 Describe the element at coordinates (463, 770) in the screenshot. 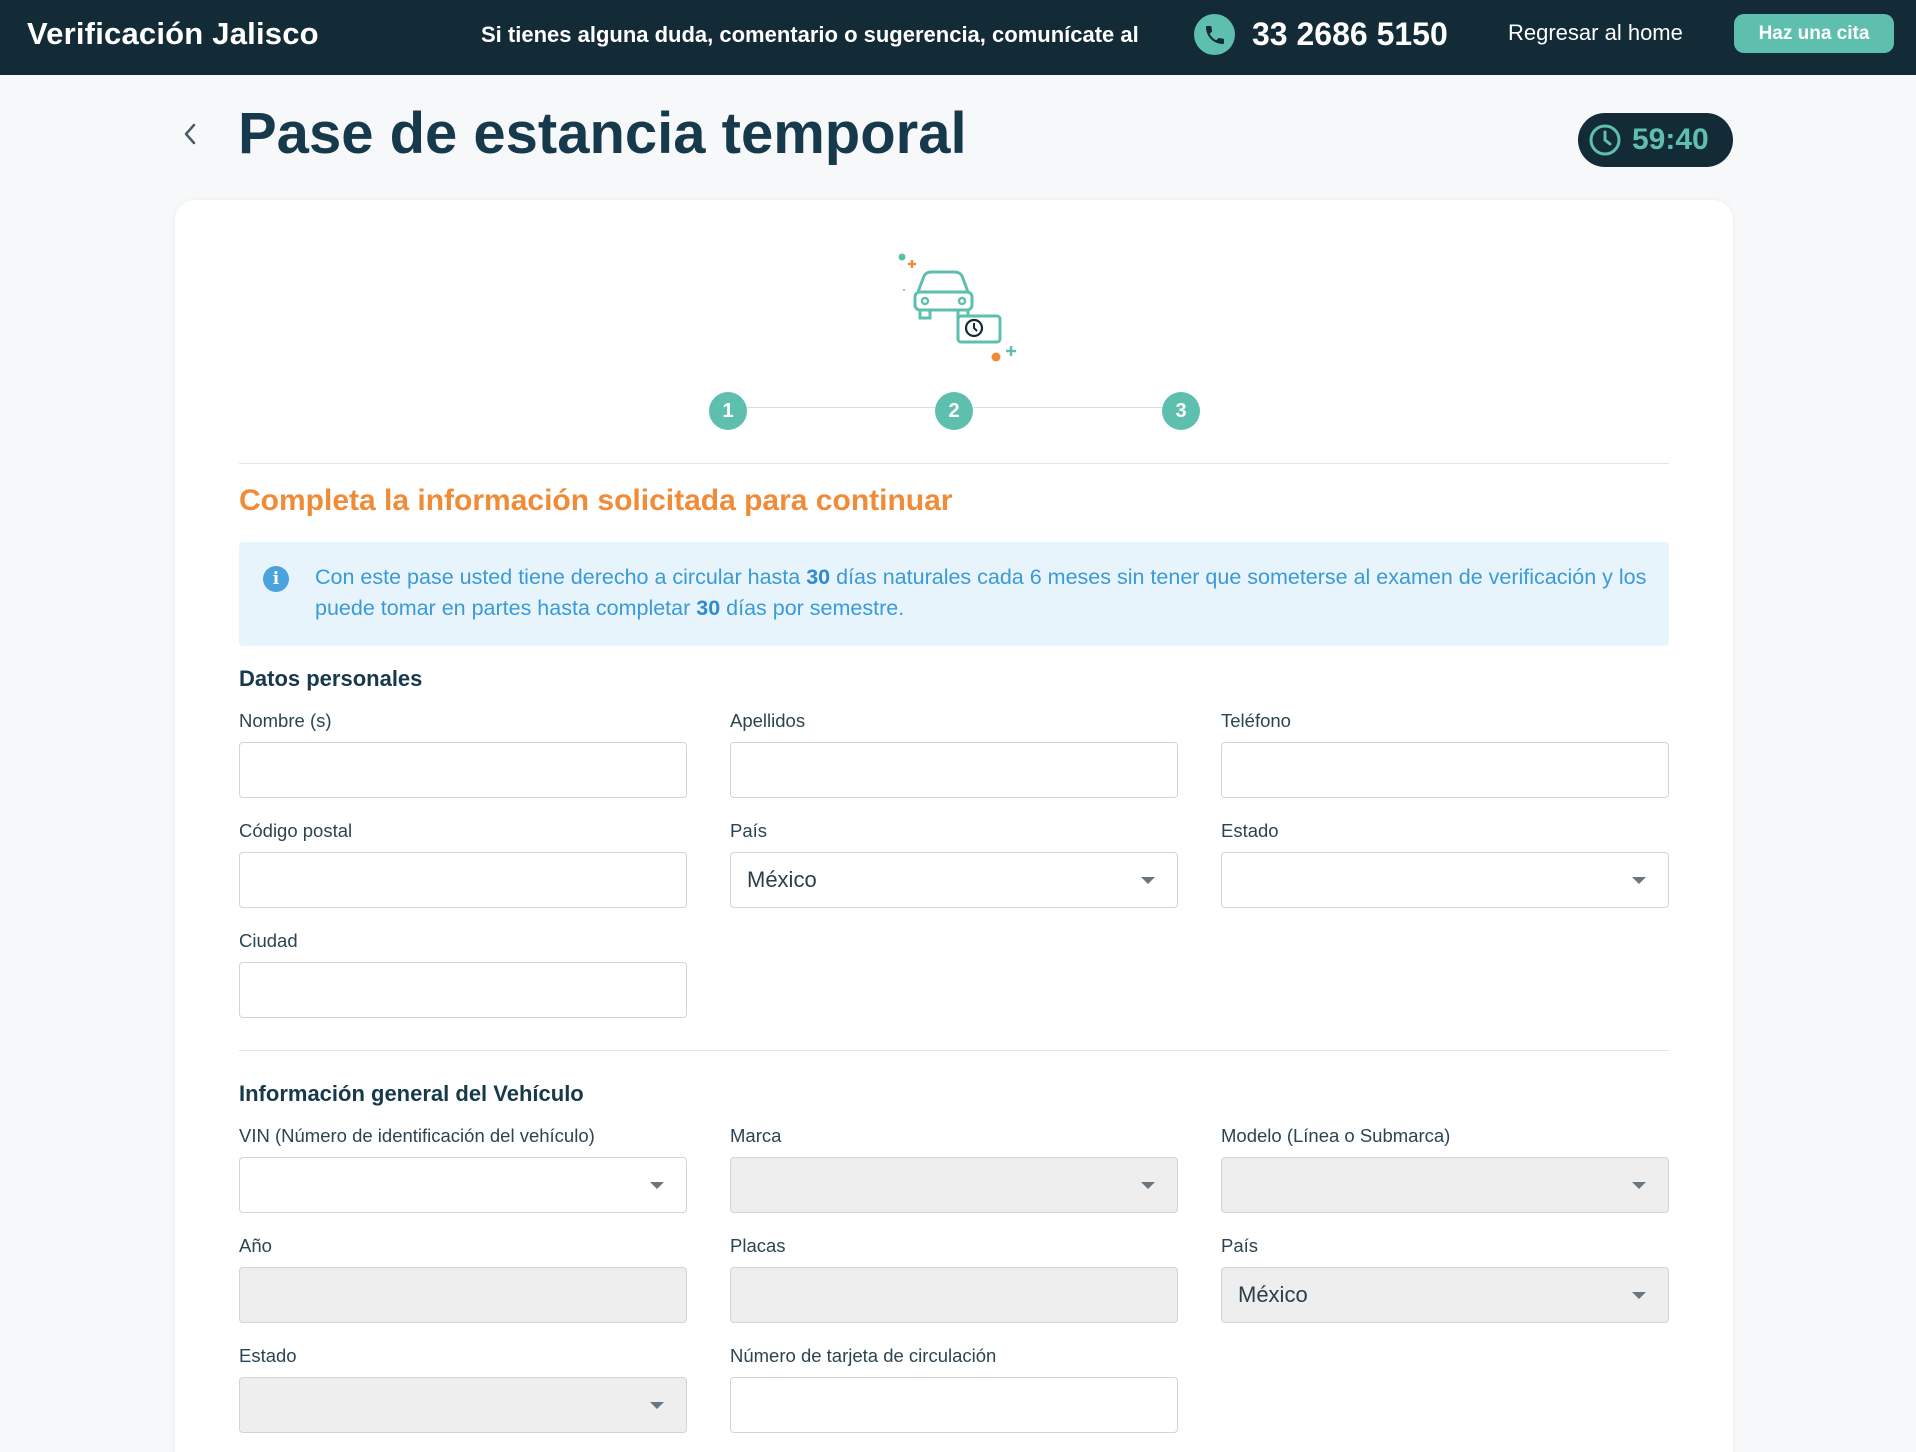

I see `nombre-input` at that location.